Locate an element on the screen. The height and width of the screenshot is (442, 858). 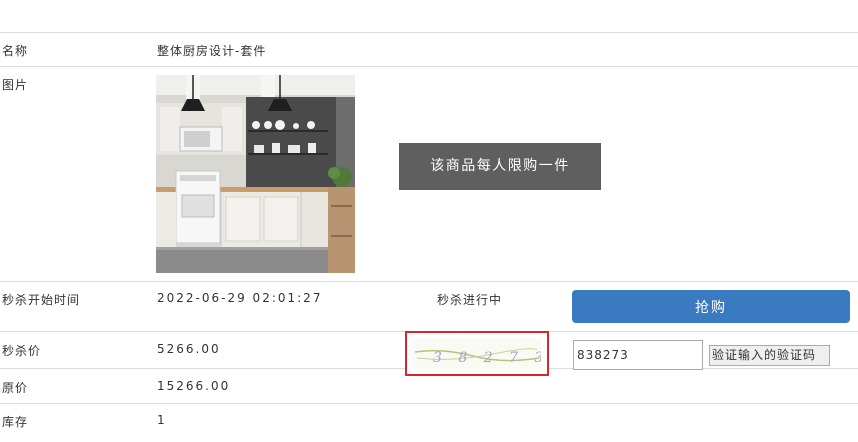
seckill-status: 秒杀进行中 is located at coordinates (470, 300).